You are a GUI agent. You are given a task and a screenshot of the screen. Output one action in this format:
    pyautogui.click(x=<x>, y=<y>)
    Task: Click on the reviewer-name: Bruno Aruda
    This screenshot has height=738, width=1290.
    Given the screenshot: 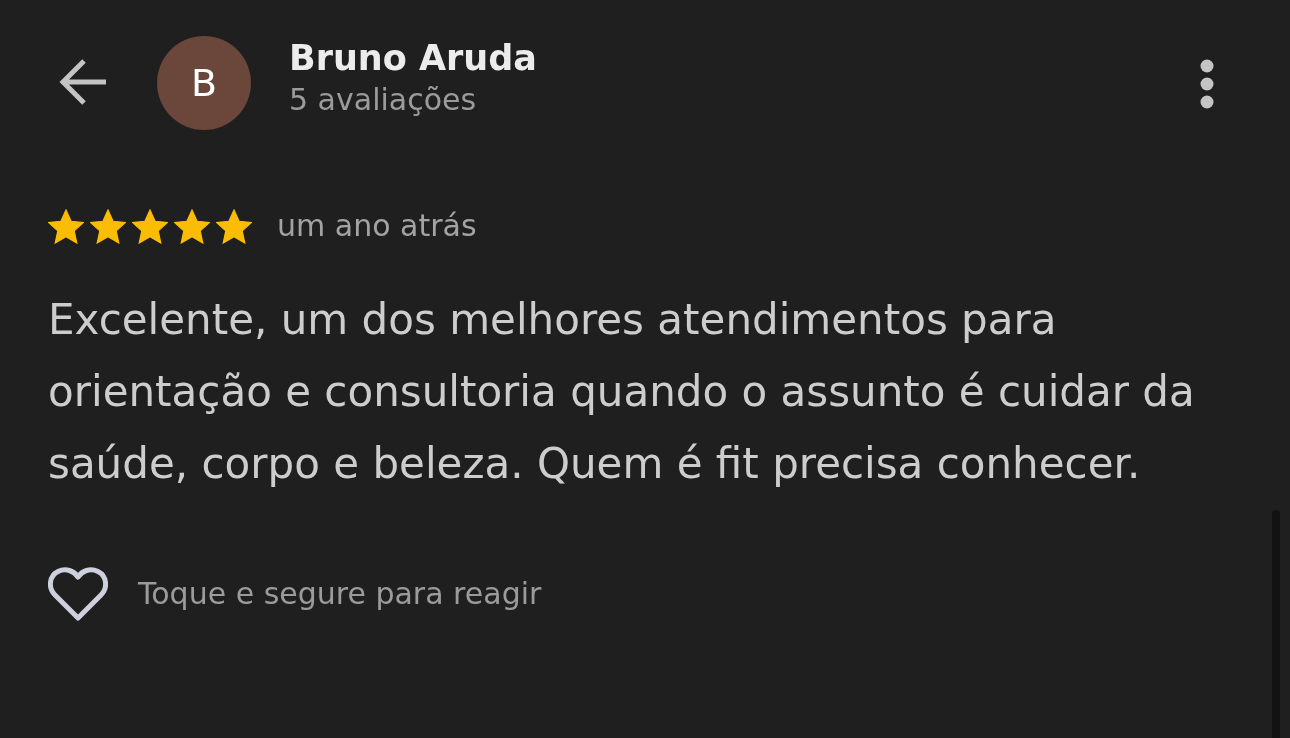 What is the action you would take?
    pyautogui.click(x=413, y=58)
    